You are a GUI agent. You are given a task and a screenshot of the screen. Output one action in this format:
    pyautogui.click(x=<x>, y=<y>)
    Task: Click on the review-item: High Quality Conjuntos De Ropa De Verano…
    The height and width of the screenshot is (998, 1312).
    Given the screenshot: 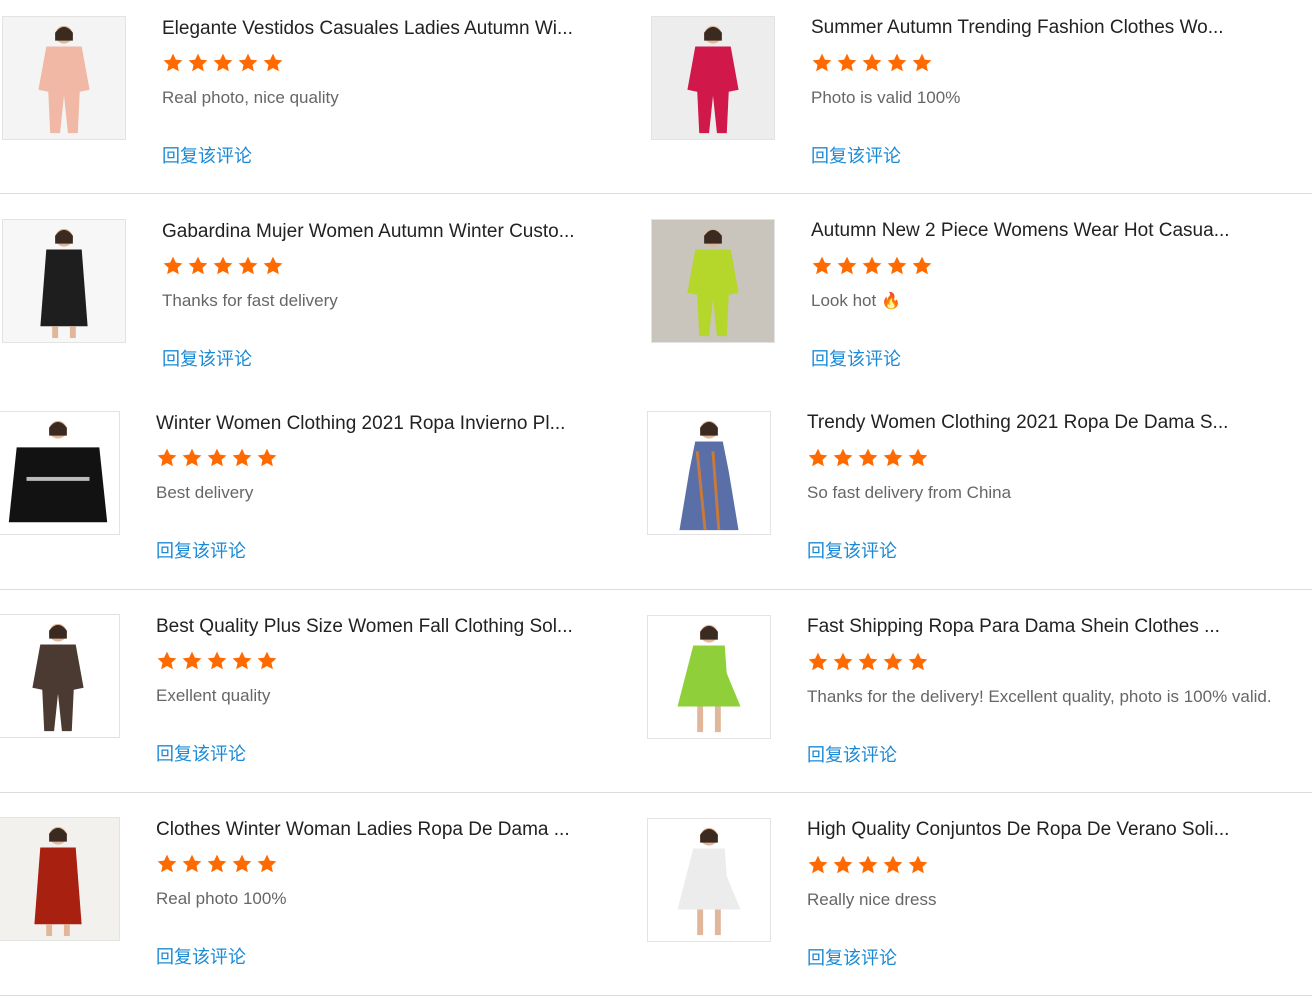 What is the action you would take?
    pyautogui.click(x=967, y=898)
    